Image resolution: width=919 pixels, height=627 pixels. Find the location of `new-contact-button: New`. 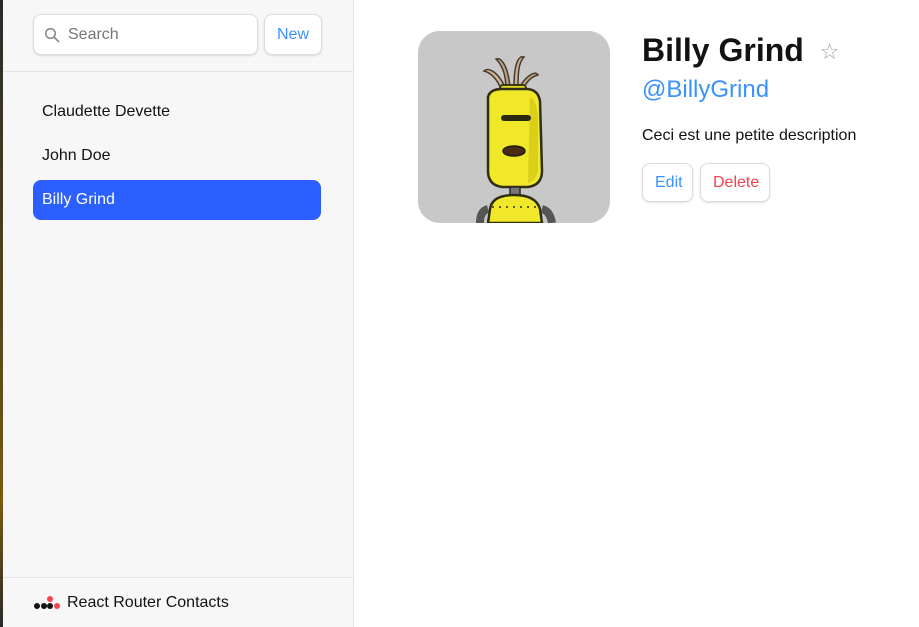

new-contact-button: New is located at coordinates (293, 34).